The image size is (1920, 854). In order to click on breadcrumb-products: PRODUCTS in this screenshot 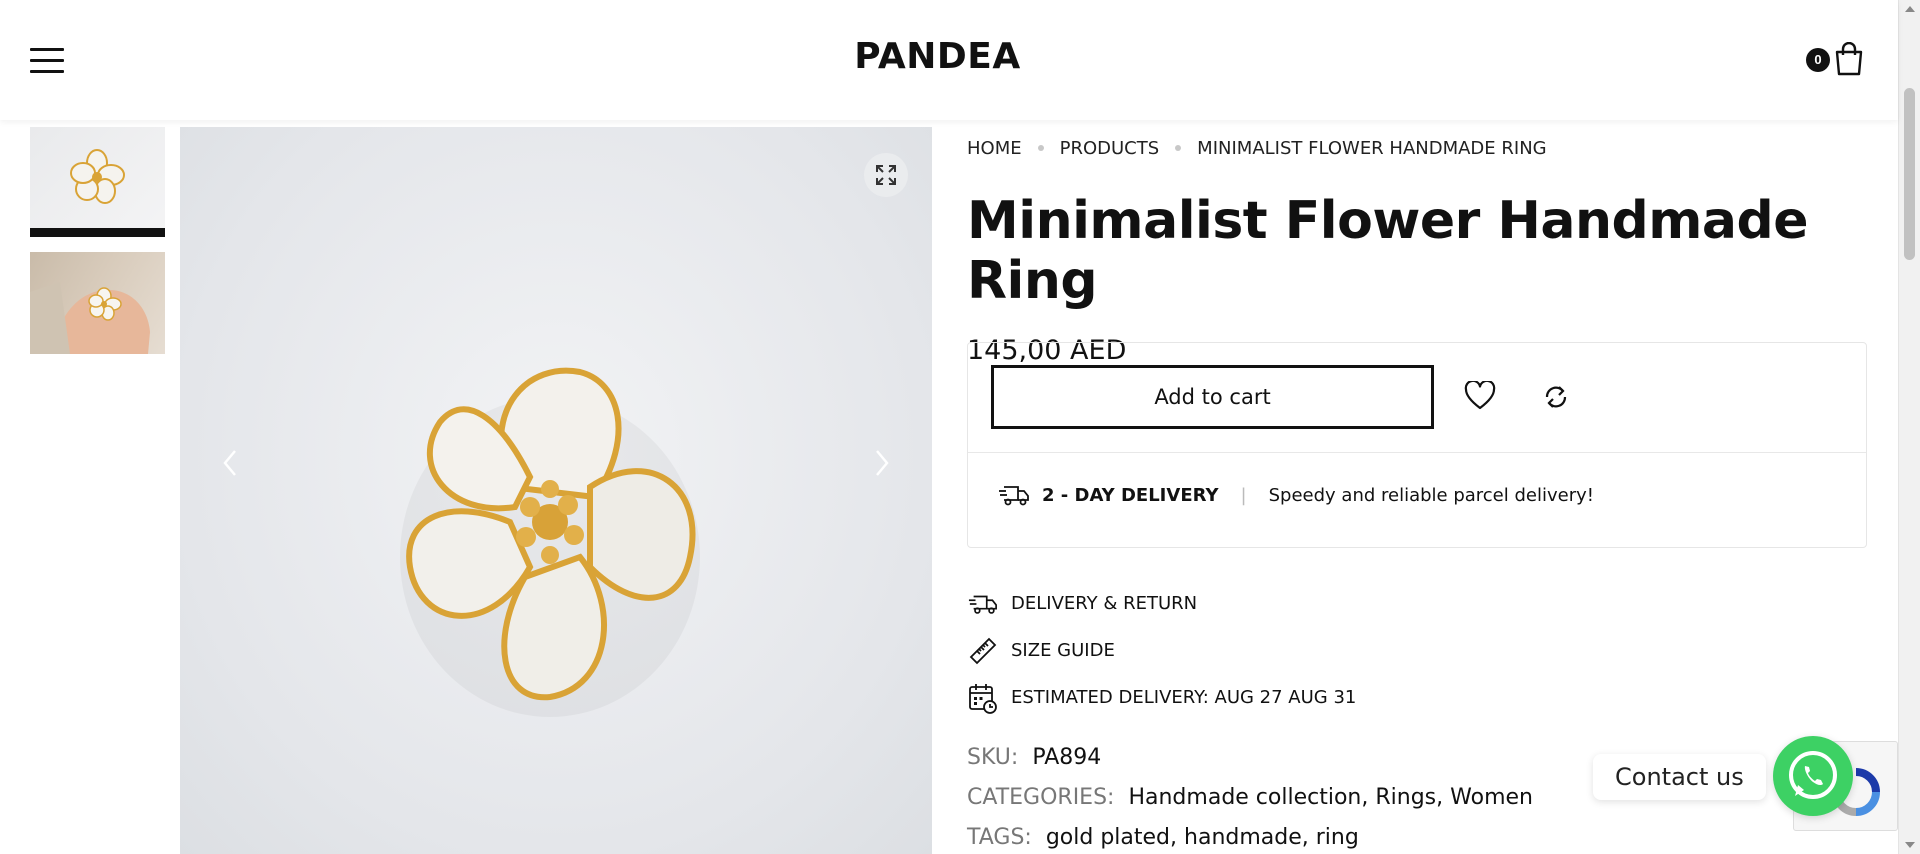, I will do `click(1110, 148)`.